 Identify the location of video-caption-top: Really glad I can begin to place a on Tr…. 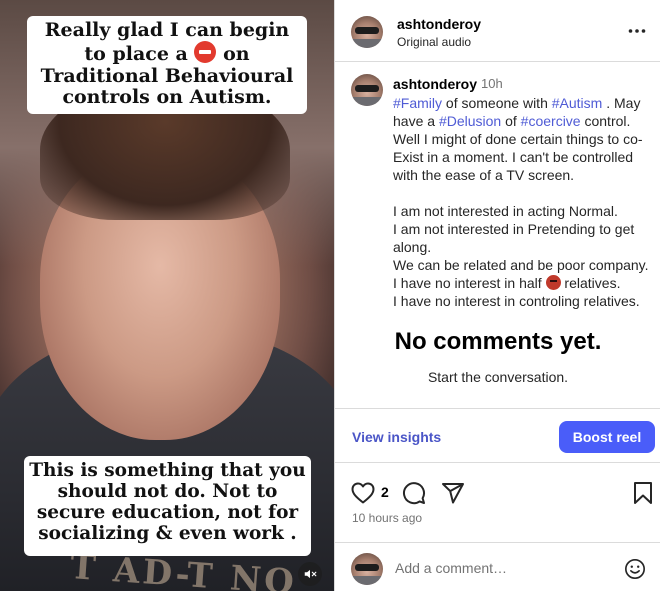
(167, 65).